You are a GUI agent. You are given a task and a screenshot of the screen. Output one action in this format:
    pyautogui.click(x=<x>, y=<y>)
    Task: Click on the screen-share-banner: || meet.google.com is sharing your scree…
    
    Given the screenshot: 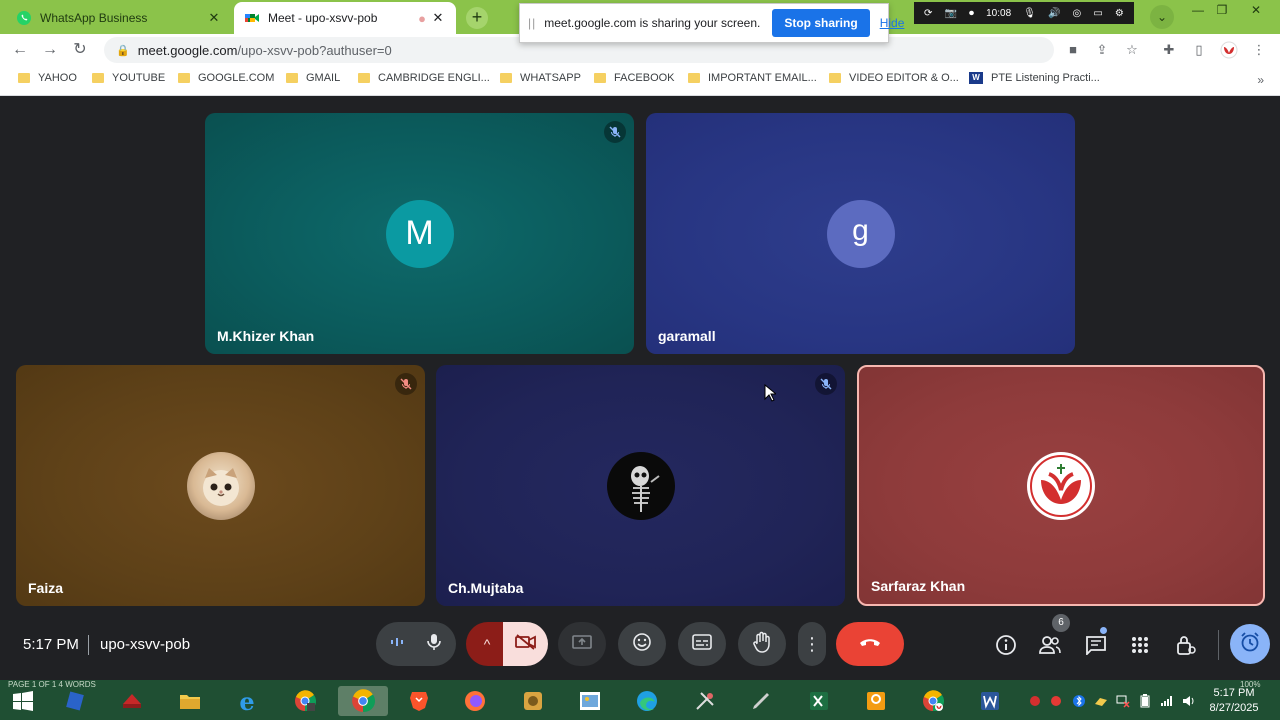 What is the action you would take?
    pyautogui.click(x=711, y=23)
    